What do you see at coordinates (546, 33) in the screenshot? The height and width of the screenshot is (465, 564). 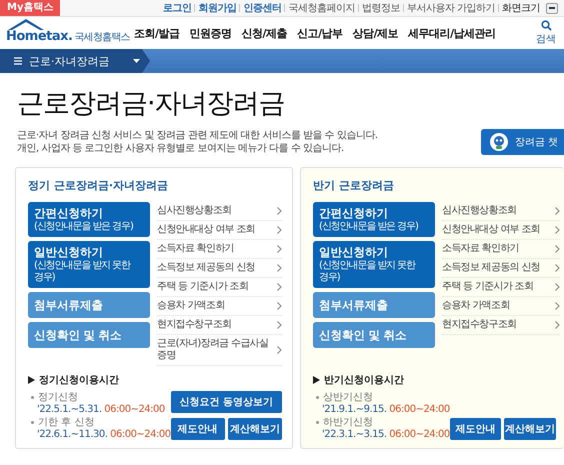 I see `search-button: 검색` at bounding box center [546, 33].